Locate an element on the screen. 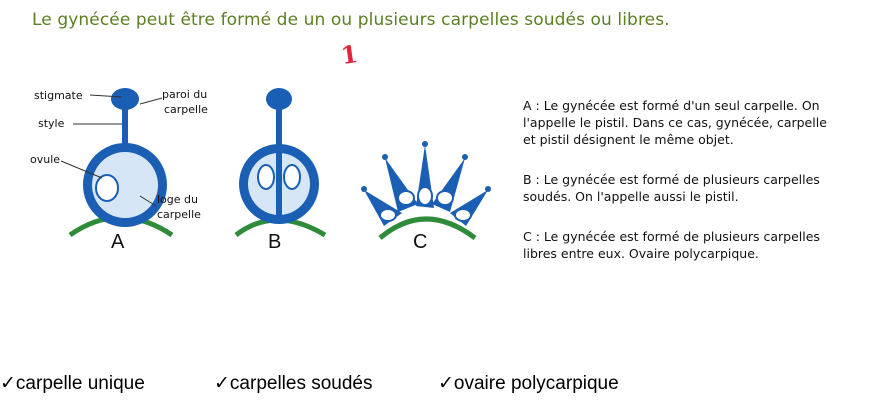 The width and height of the screenshot is (884, 411). check-ovaire-polycarpique: ✓ovaire polycarpique is located at coordinates (528, 383).